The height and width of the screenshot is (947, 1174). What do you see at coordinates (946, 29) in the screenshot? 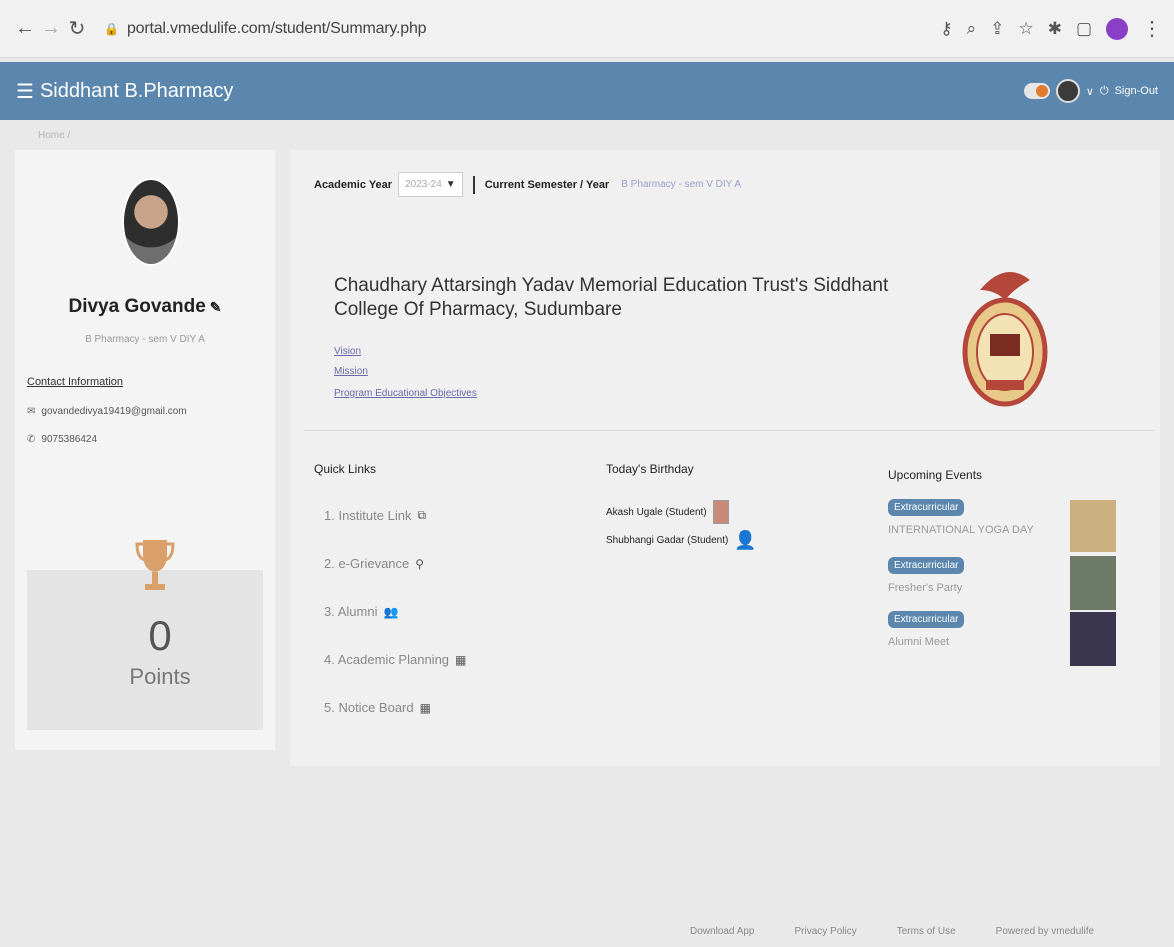
I see `key-icon: ⚷` at bounding box center [946, 29].